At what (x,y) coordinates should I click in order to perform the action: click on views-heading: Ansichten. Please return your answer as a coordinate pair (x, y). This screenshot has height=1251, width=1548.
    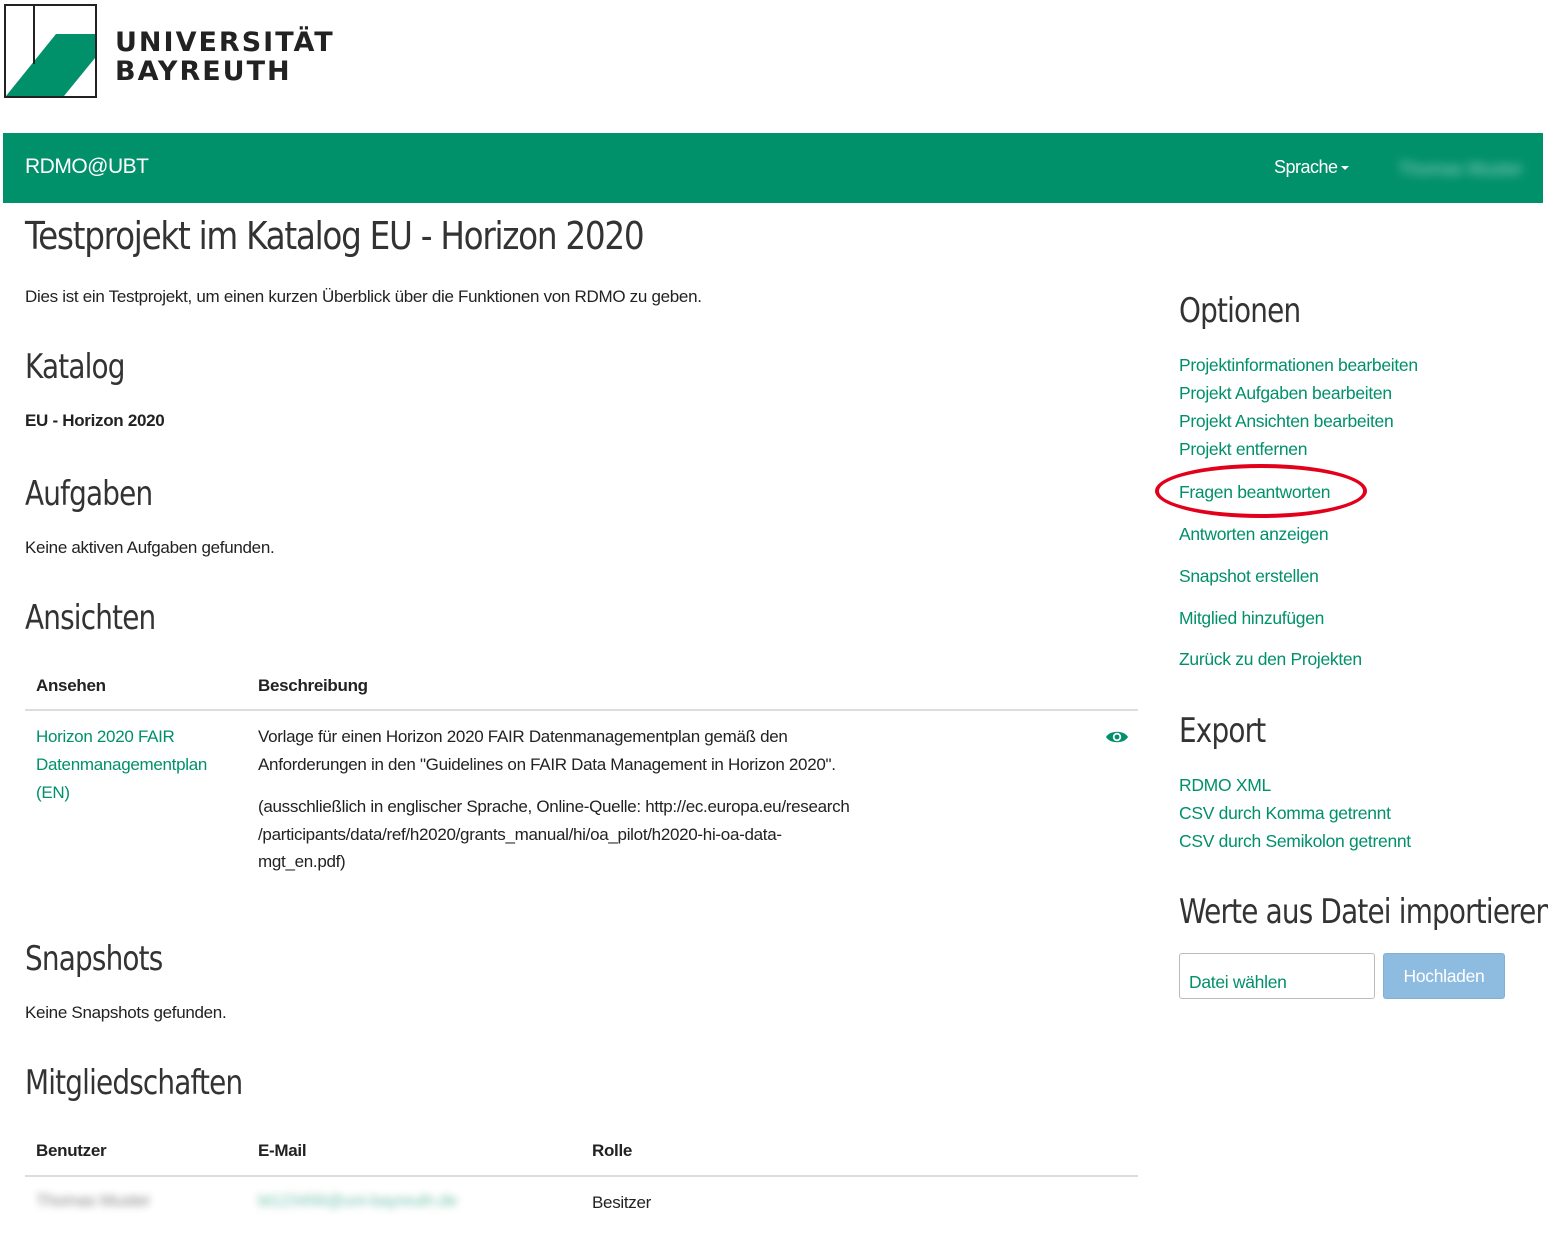
    Looking at the image, I should click on (90, 618).